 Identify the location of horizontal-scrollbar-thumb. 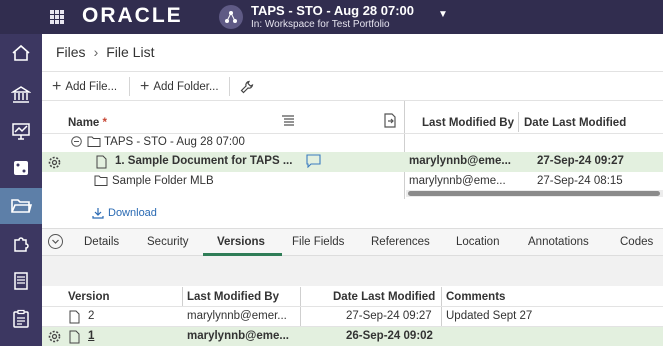
(534, 193).